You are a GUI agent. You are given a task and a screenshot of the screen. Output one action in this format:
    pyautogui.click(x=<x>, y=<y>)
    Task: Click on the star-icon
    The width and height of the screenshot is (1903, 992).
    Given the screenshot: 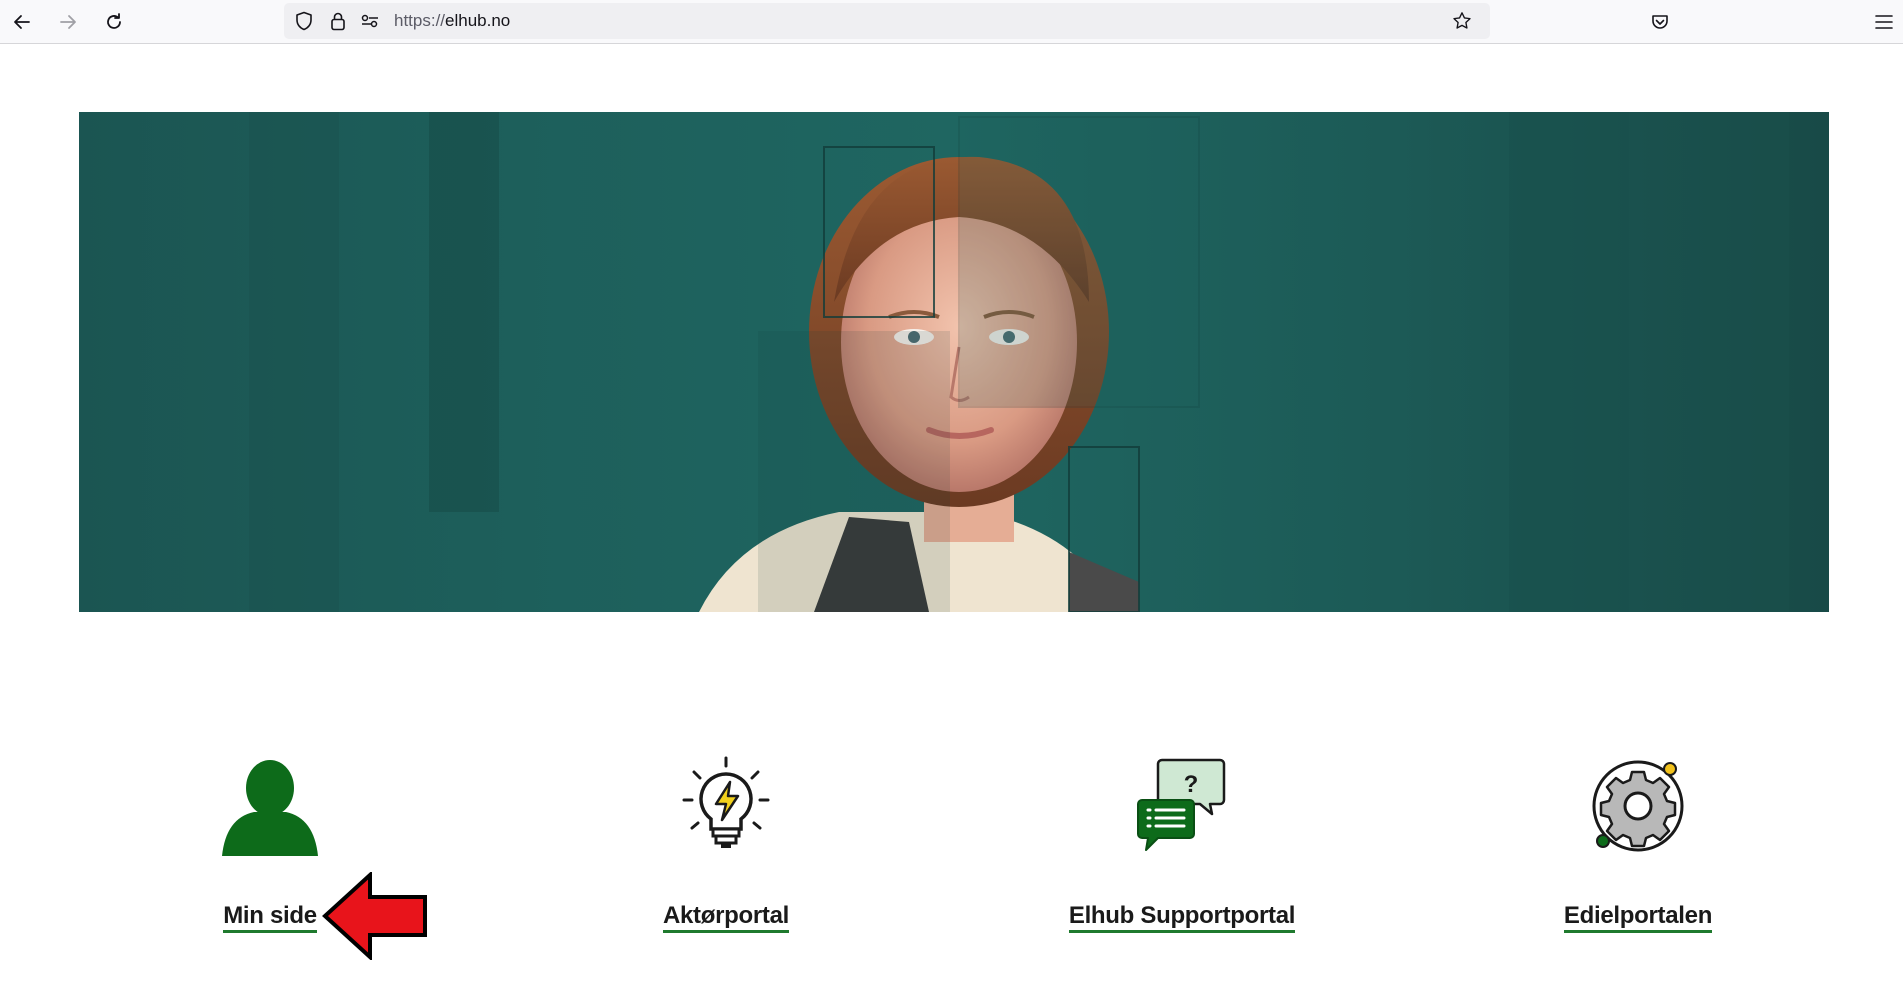 What is the action you would take?
    pyautogui.click(x=1462, y=21)
    